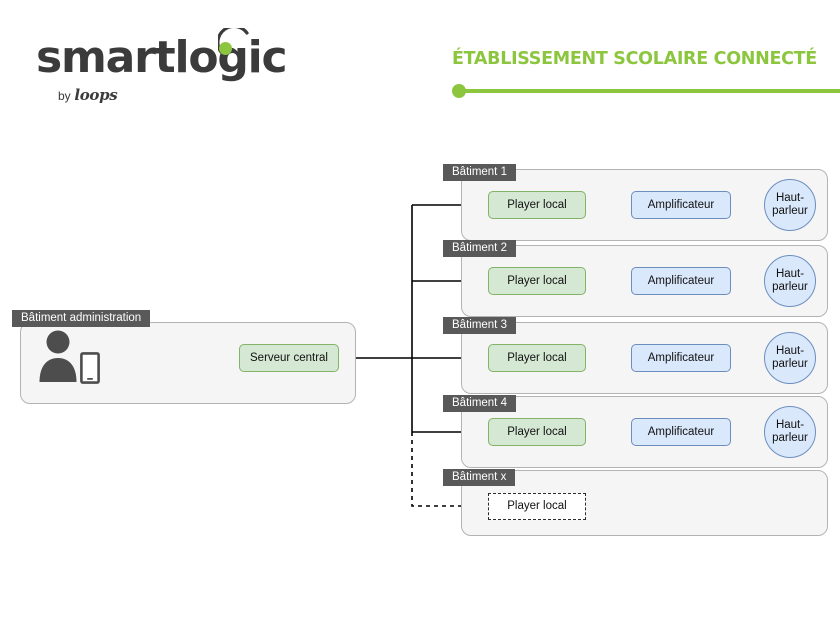 Image resolution: width=840 pixels, height=620 pixels. What do you see at coordinates (479, 477) in the screenshot?
I see `group-label-batiment-x: Bâtiment x` at bounding box center [479, 477].